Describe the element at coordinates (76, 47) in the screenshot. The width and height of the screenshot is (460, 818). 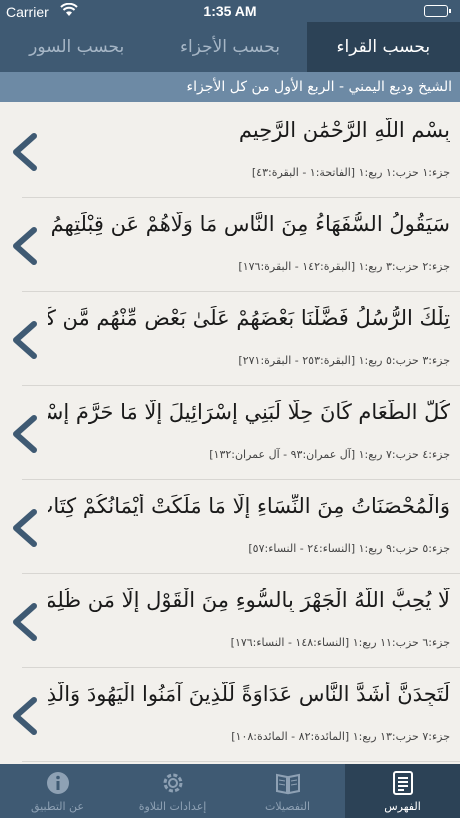
I see `tab-by-surah: بحسب السور` at that location.